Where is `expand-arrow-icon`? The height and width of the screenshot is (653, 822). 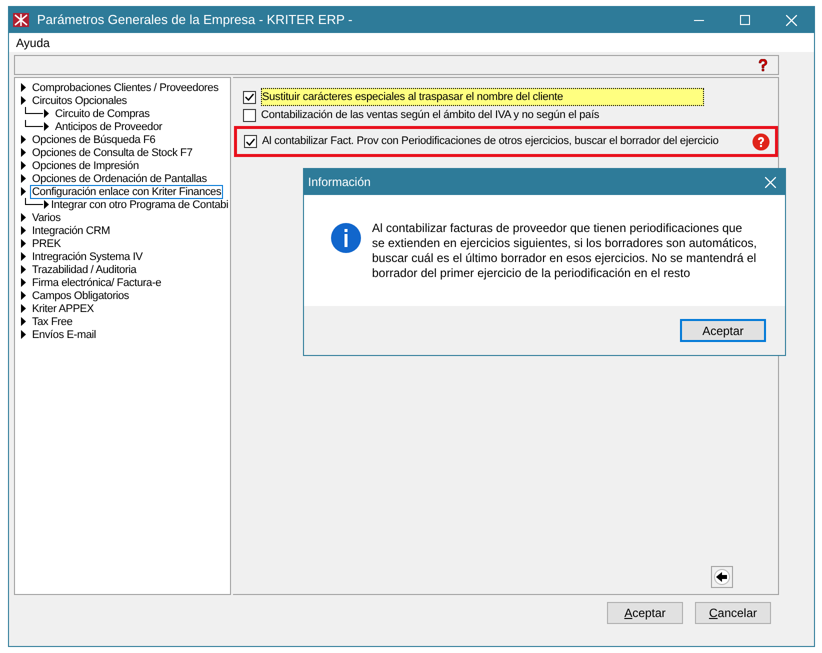
expand-arrow-icon is located at coordinates (46, 204).